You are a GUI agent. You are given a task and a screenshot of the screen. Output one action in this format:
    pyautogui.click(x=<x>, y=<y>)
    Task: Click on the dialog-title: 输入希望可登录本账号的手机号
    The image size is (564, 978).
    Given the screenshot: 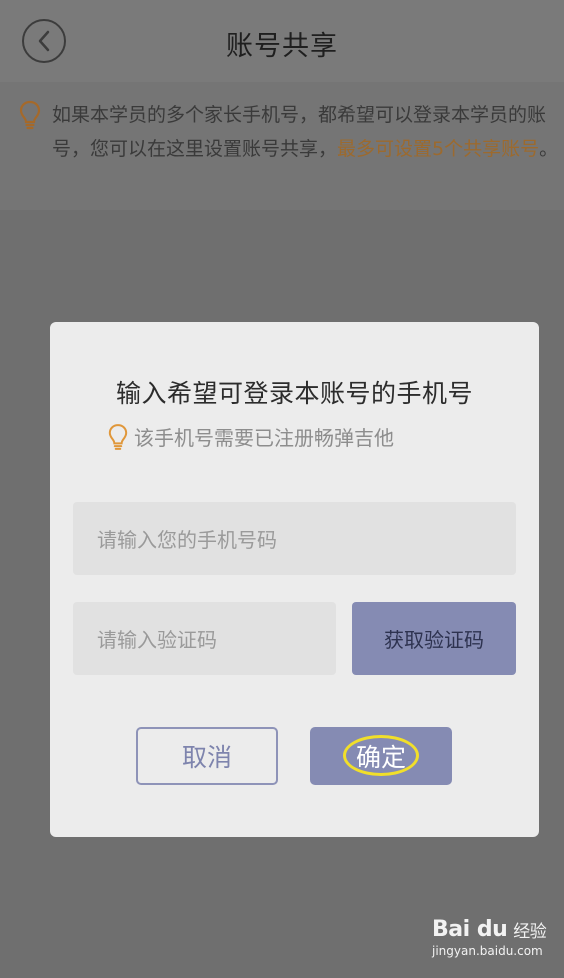 What is the action you would take?
    pyautogui.click(x=294, y=393)
    